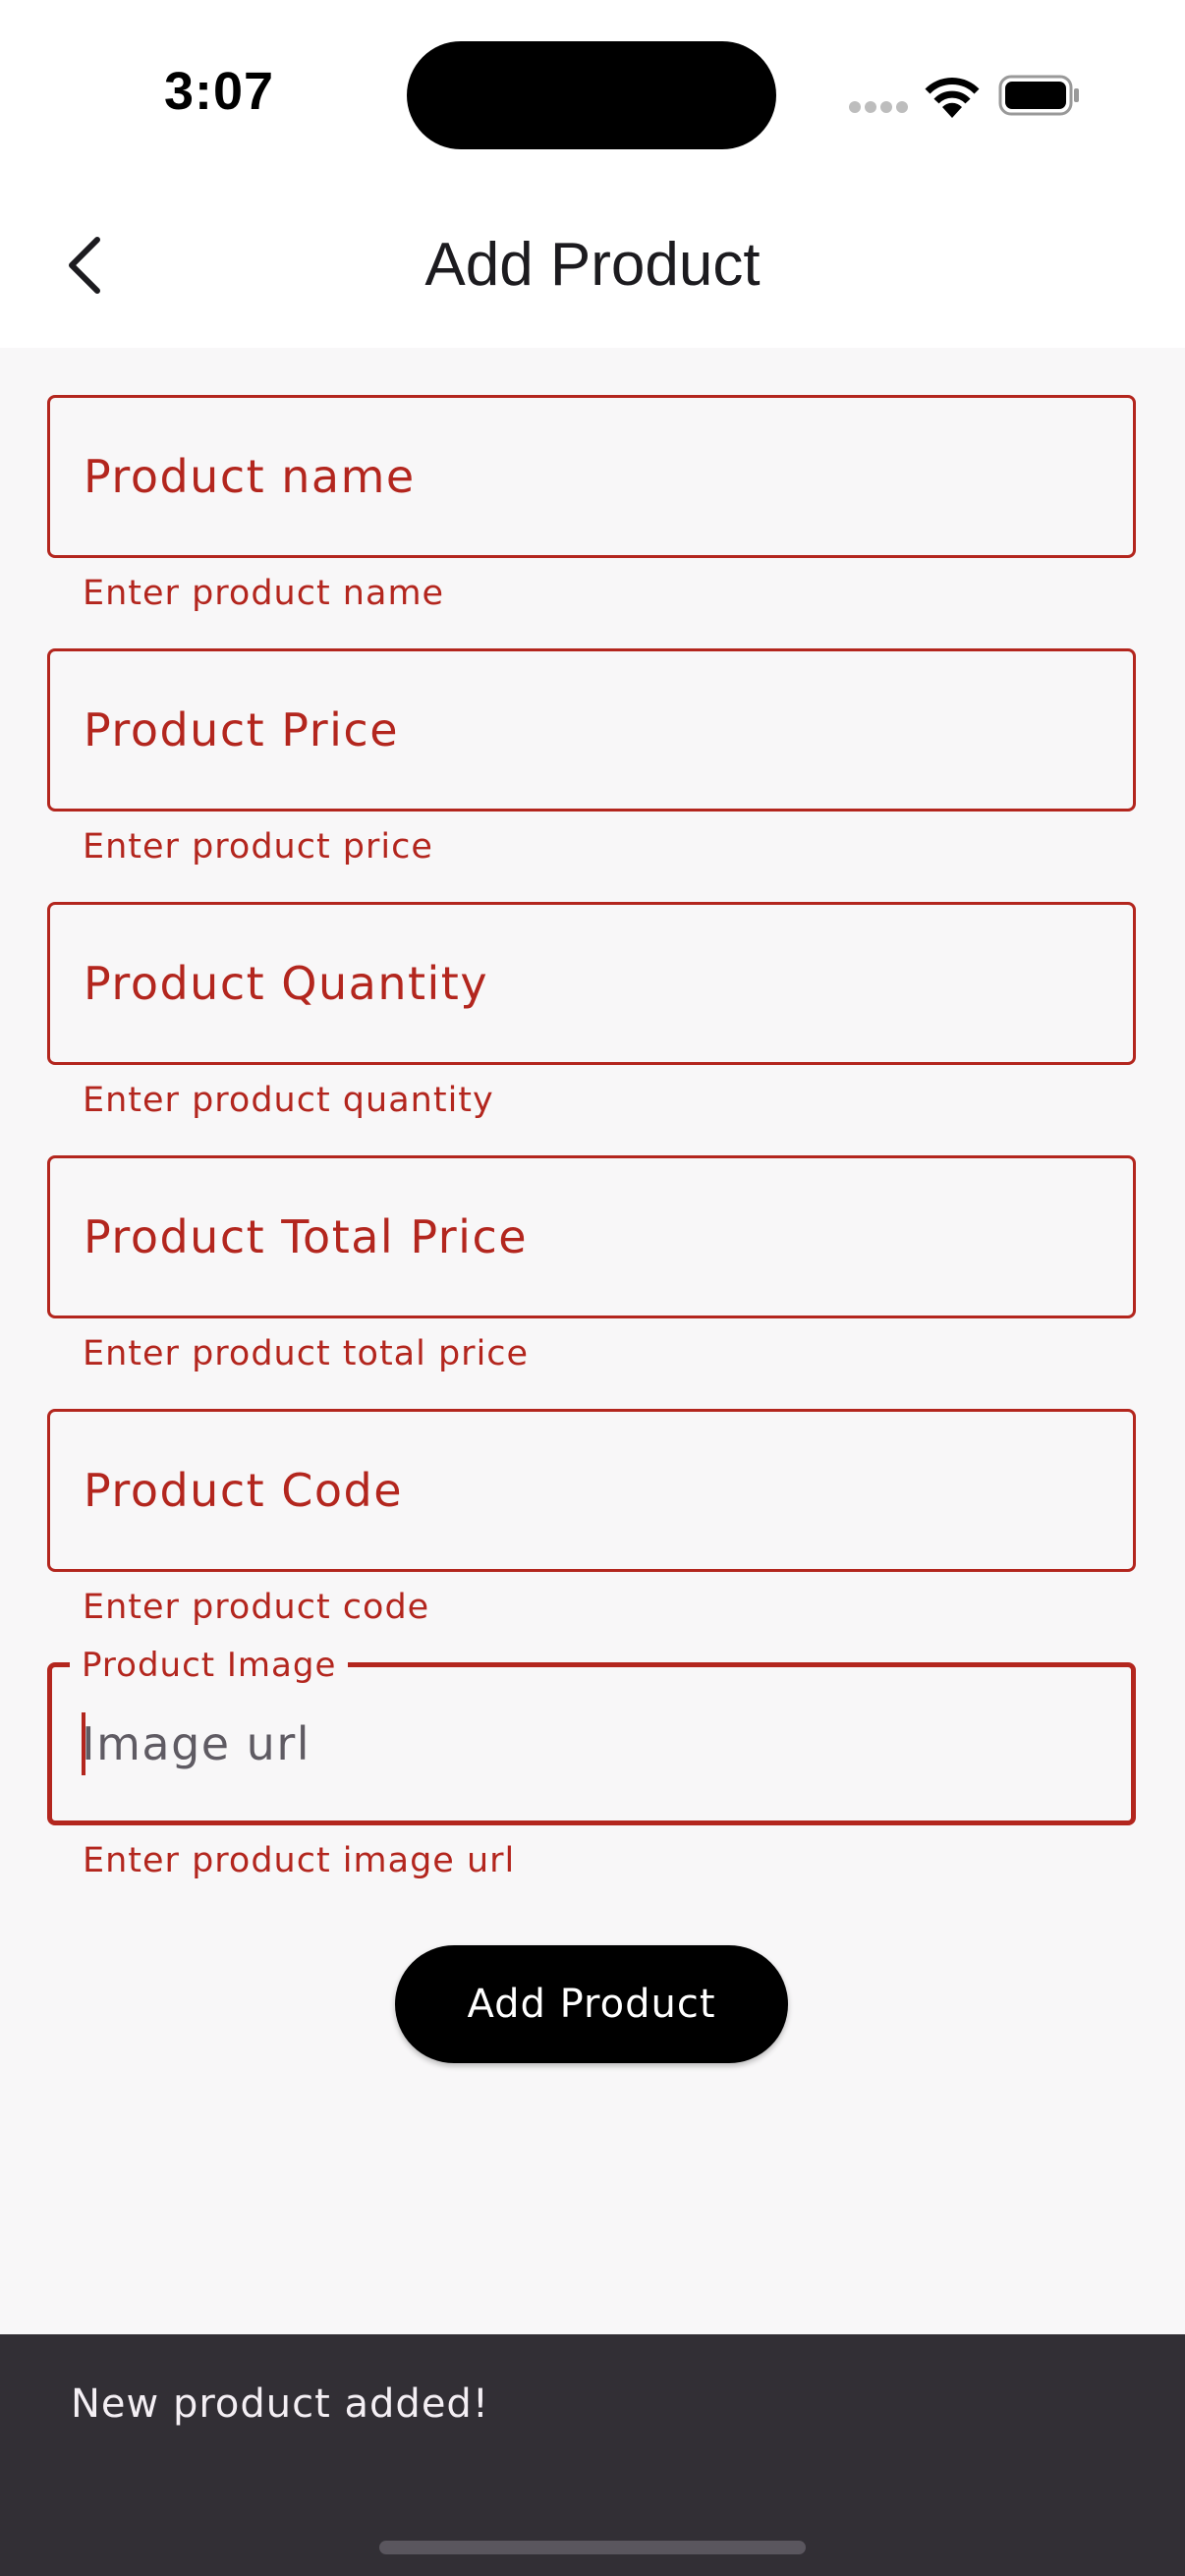 The image size is (1185, 2576). I want to click on signal-icon, so click(879, 108).